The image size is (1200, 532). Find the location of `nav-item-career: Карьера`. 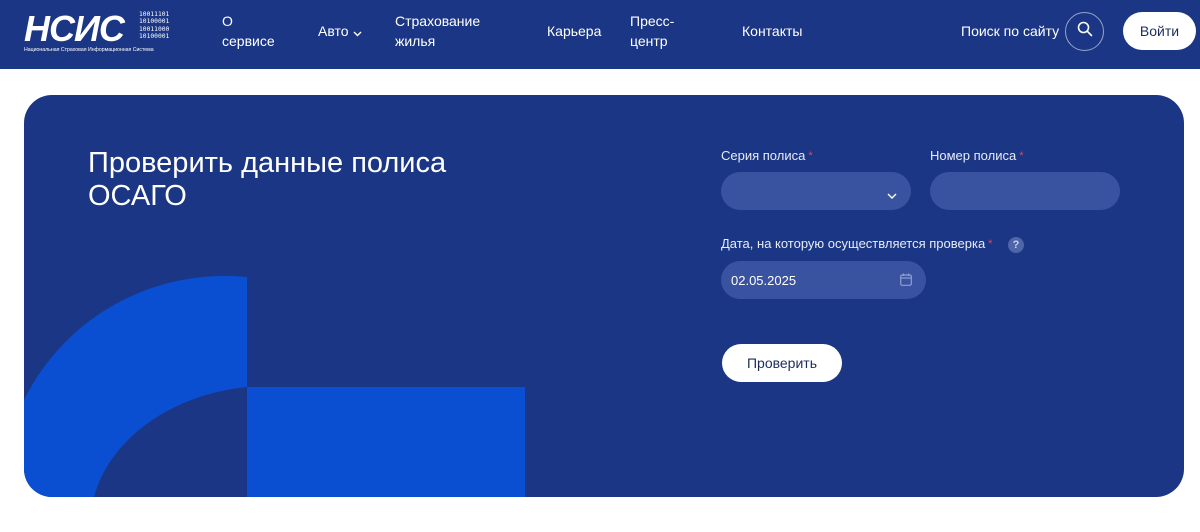

nav-item-career: Карьера is located at coordinates (574, 31).